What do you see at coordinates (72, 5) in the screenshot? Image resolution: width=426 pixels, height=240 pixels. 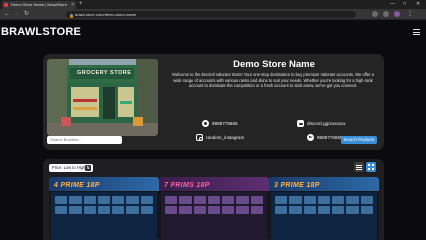 I see `tab-close-icon: ×` at bounding box center [72, 5].